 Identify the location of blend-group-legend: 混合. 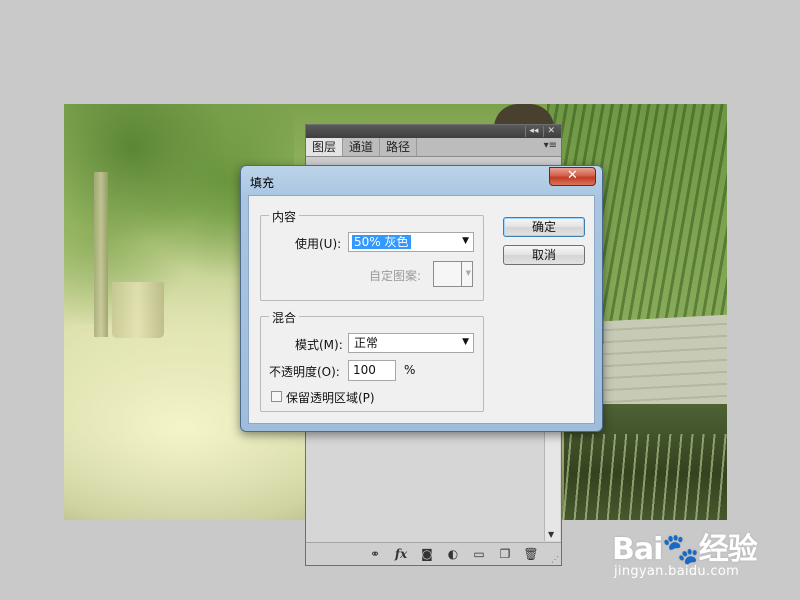
(284, 317).